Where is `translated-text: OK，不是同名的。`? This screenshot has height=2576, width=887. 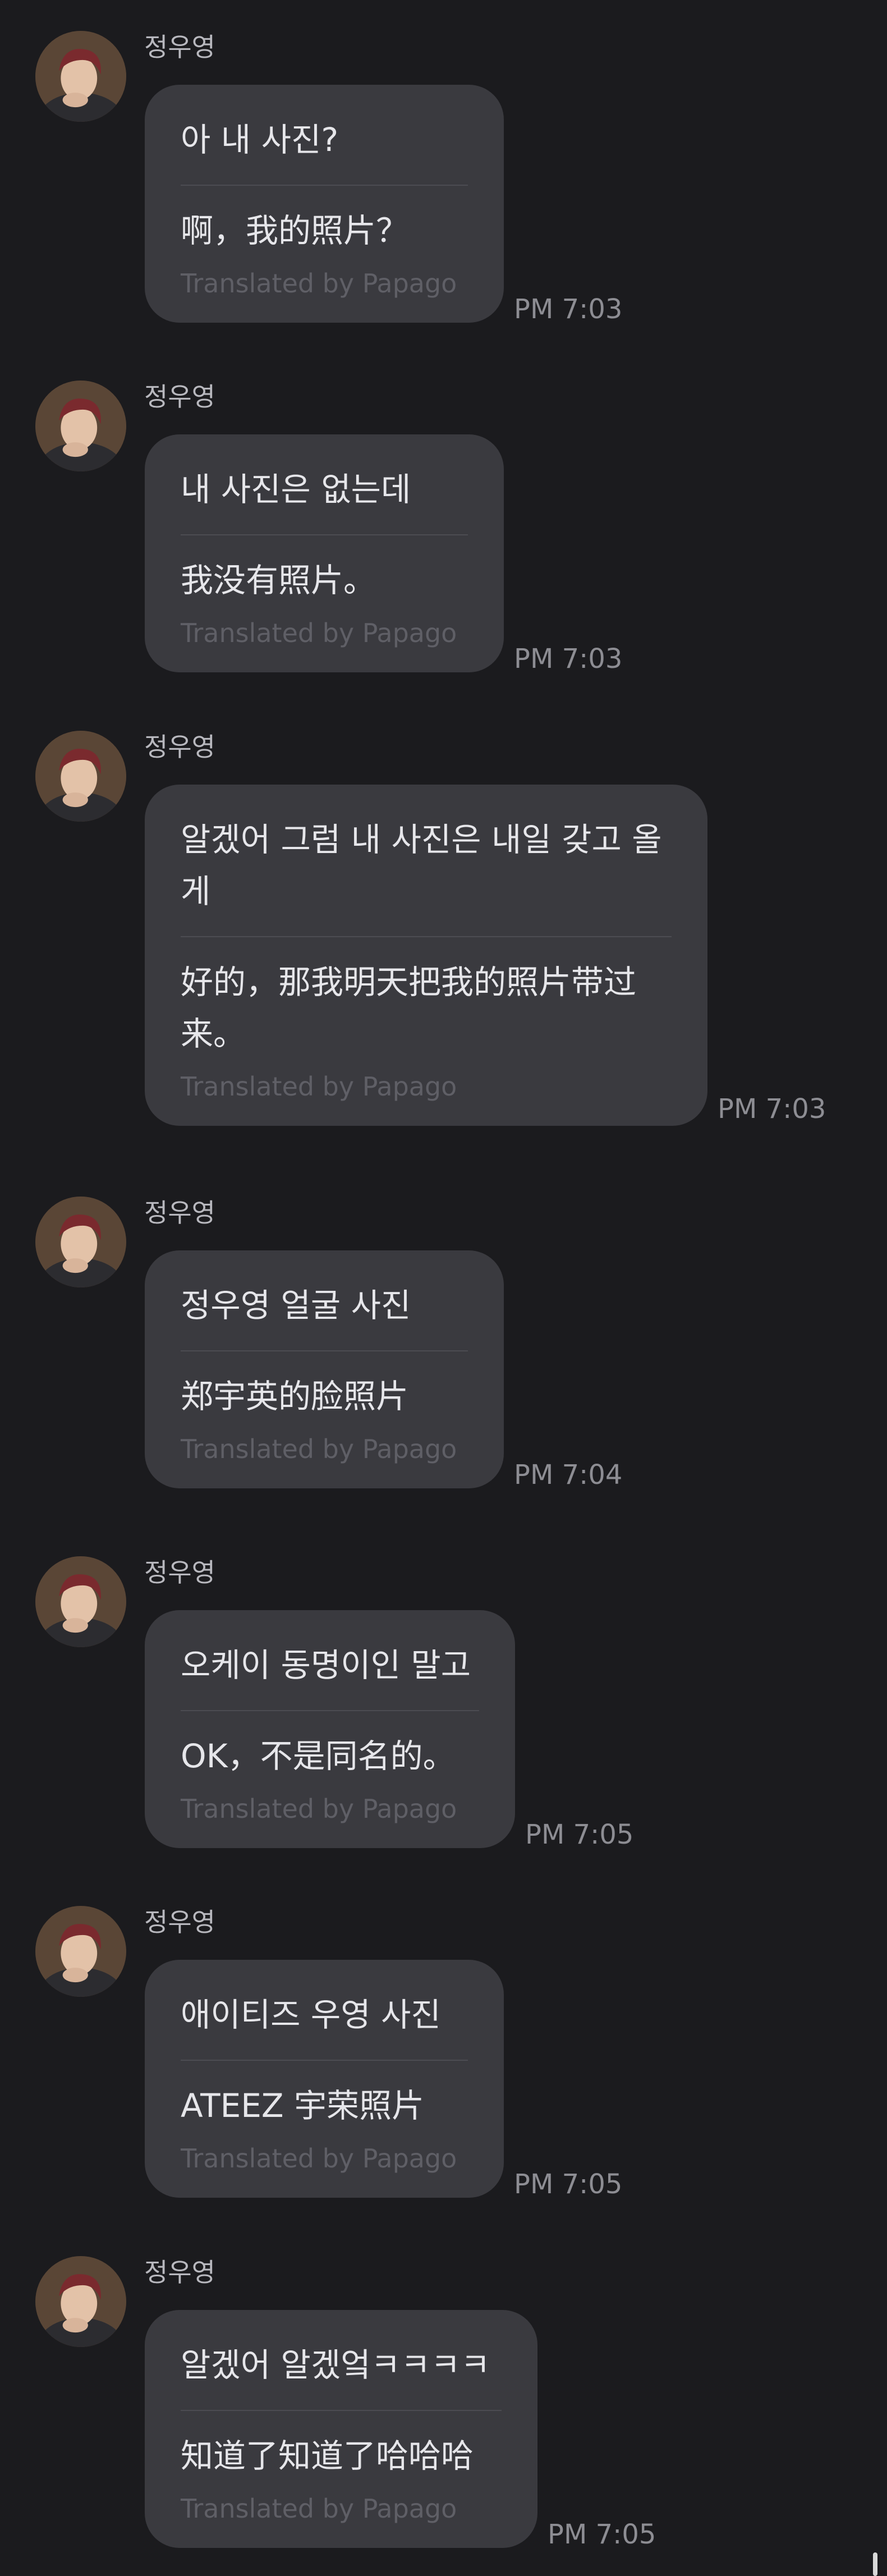 translated-text: OK，不是同名的。 is located at coordinates (318, 1756).